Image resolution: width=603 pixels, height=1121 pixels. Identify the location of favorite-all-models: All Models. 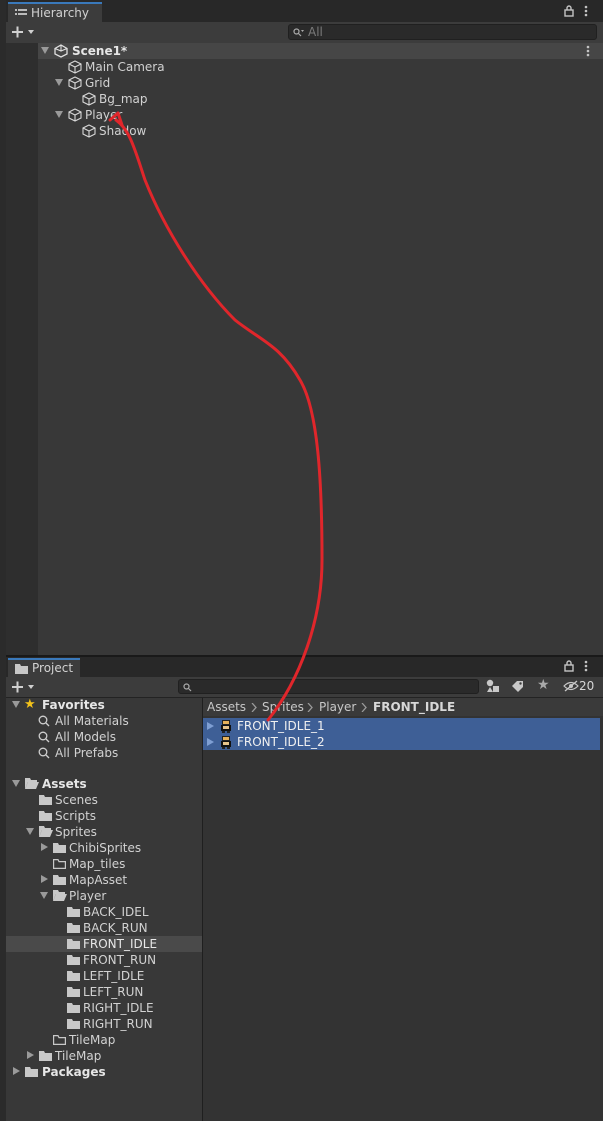
(85, 737).